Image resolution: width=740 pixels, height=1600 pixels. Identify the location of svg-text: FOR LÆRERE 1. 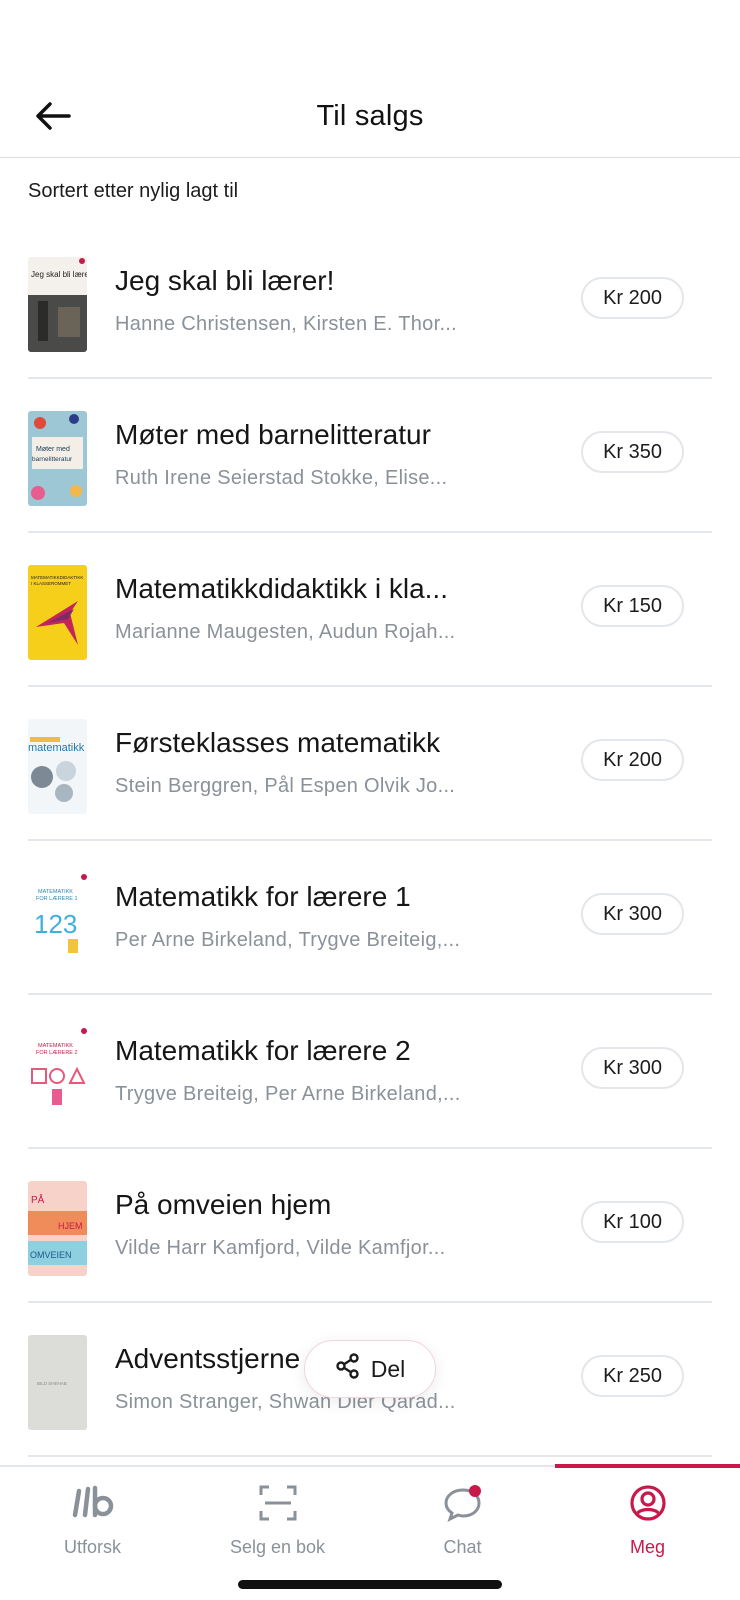
(57, 899).